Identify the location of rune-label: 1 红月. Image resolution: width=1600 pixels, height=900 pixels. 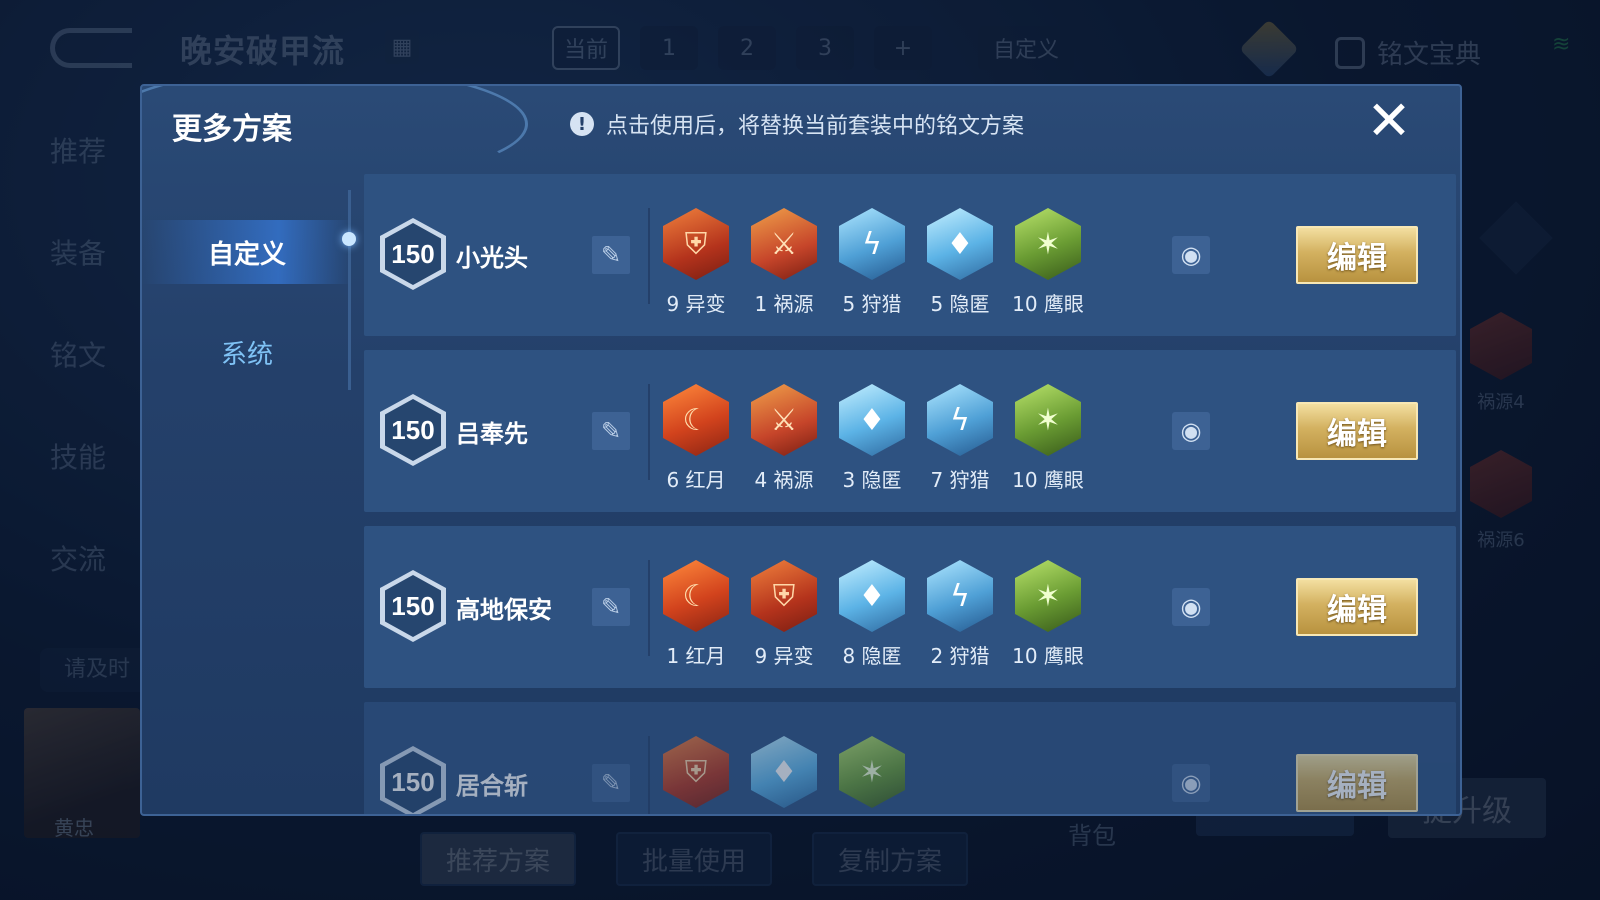
(696, 656).